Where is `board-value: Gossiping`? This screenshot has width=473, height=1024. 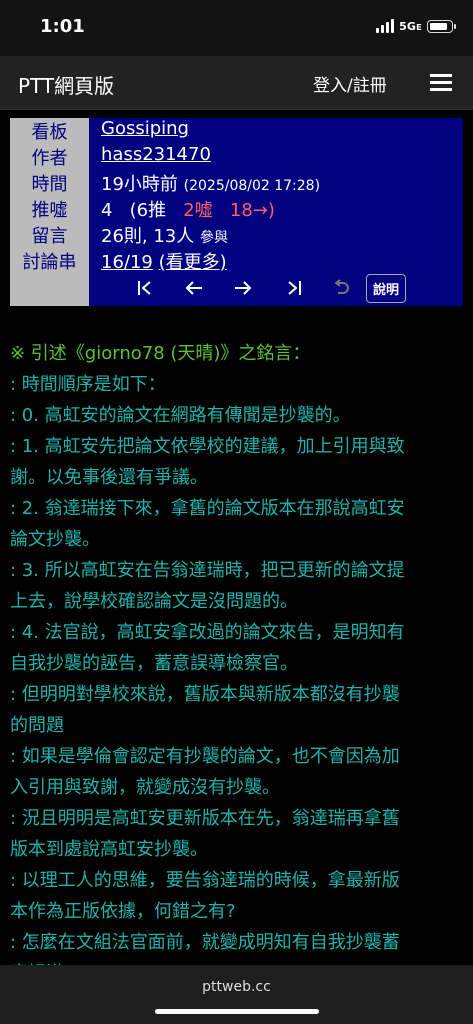 board-value: Gossiping is located at coordinates (145, 128).